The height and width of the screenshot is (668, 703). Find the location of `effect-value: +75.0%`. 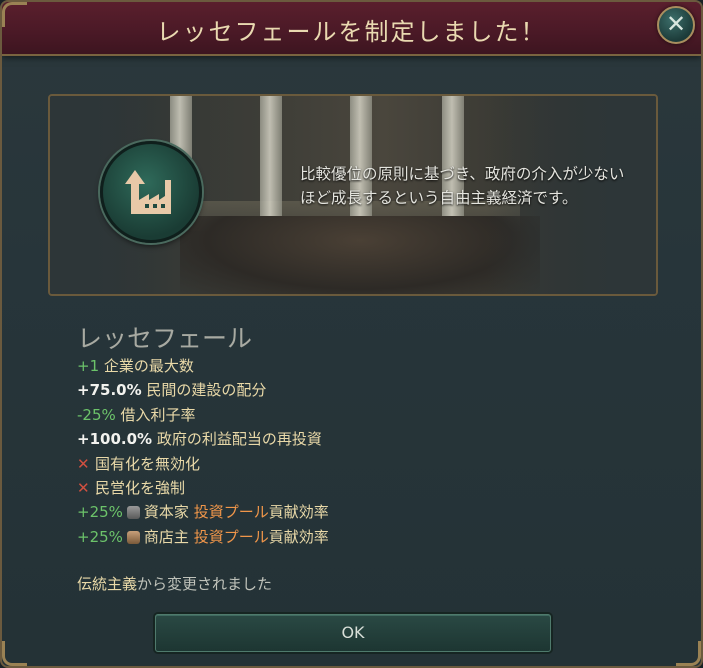

effect-value: +75.0% is located at coordinates (109, 390).